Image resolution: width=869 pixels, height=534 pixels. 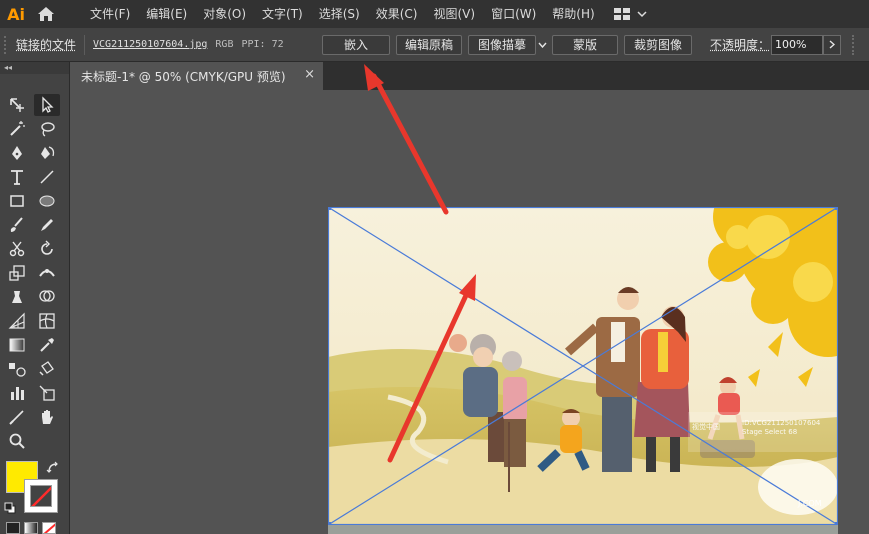 What do you see at coordinates (740, 44) in the screenshot?
I see `opacity-label: 不透明度：` at bounding box center [740, 44].